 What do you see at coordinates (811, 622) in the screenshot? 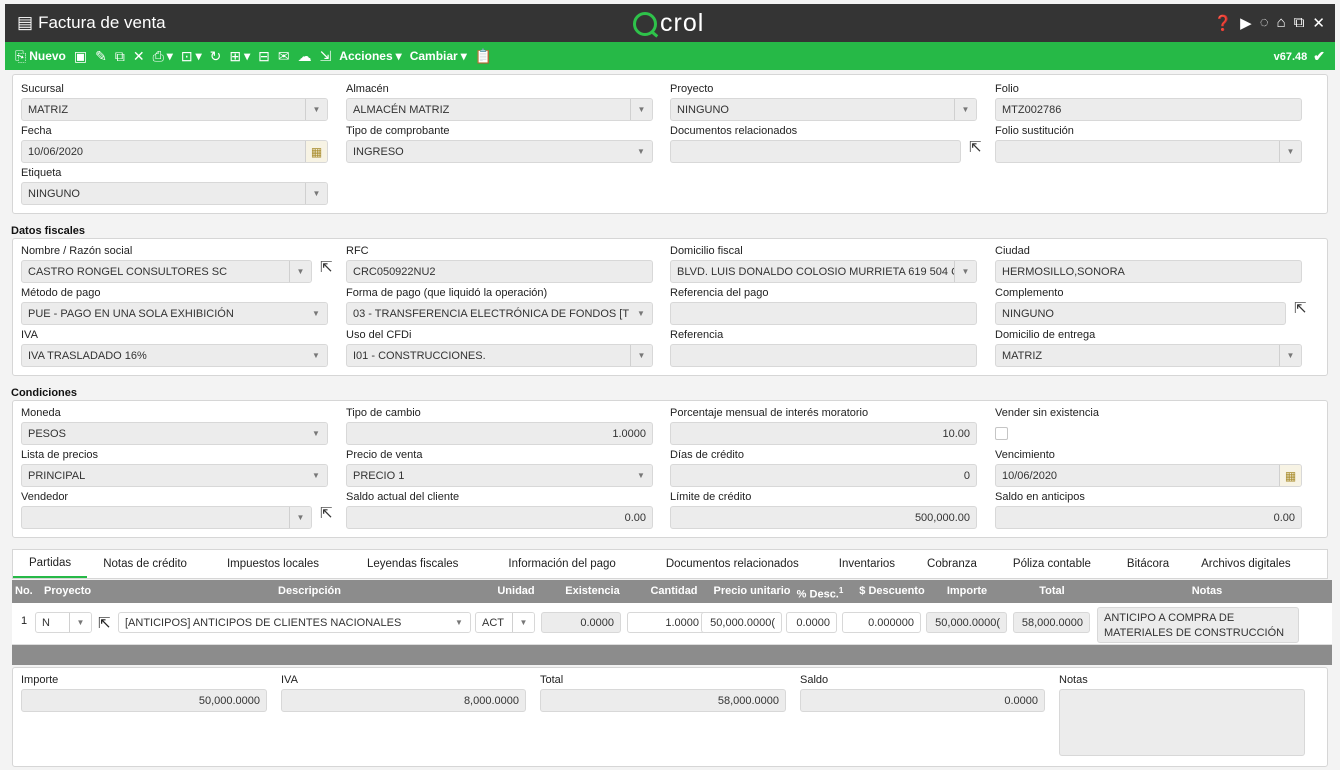
I see `row-pct-desc: 0.0000` at bounding box center [811, 622].